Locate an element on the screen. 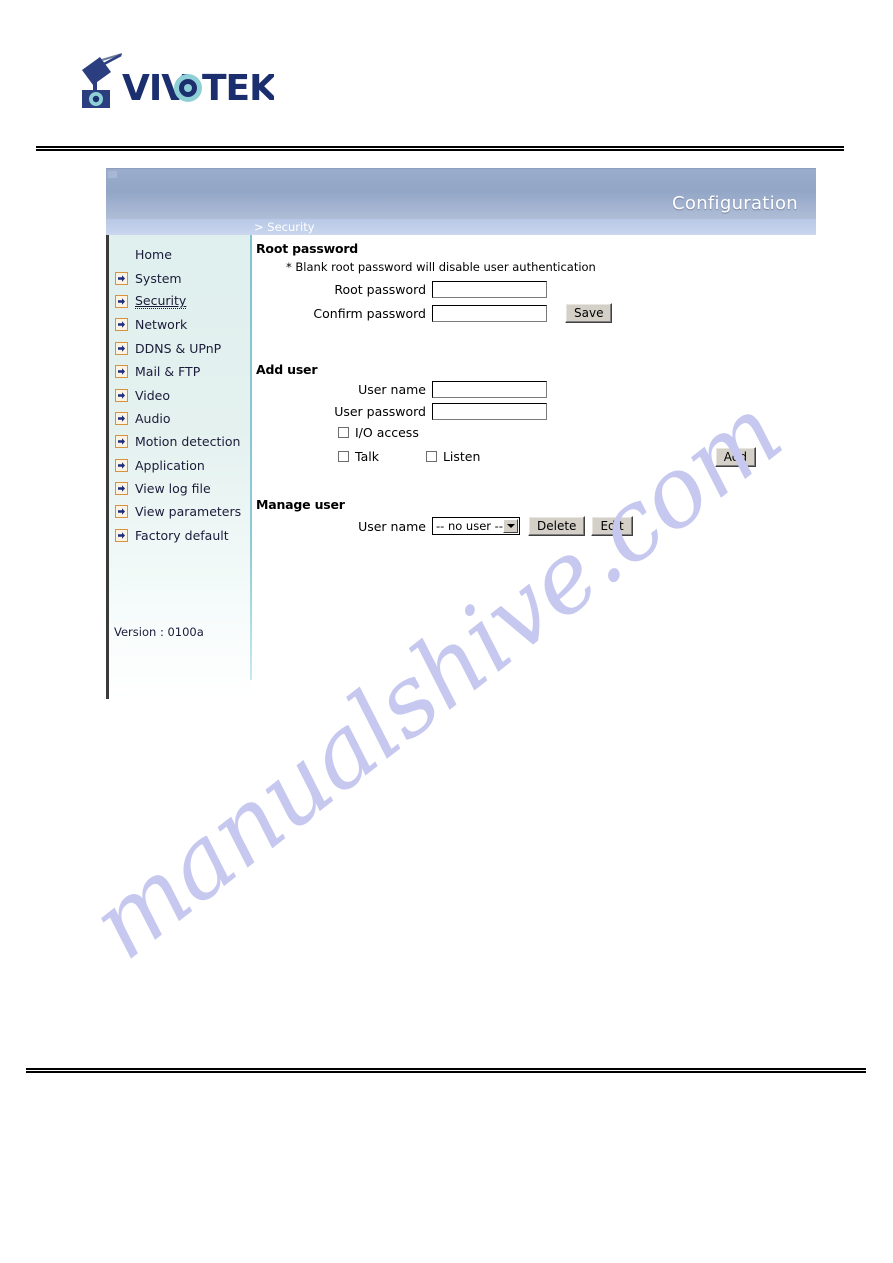 The image size is (893, 1263). breadcrumb-bar: > Security is located at coordinates (461, 227).